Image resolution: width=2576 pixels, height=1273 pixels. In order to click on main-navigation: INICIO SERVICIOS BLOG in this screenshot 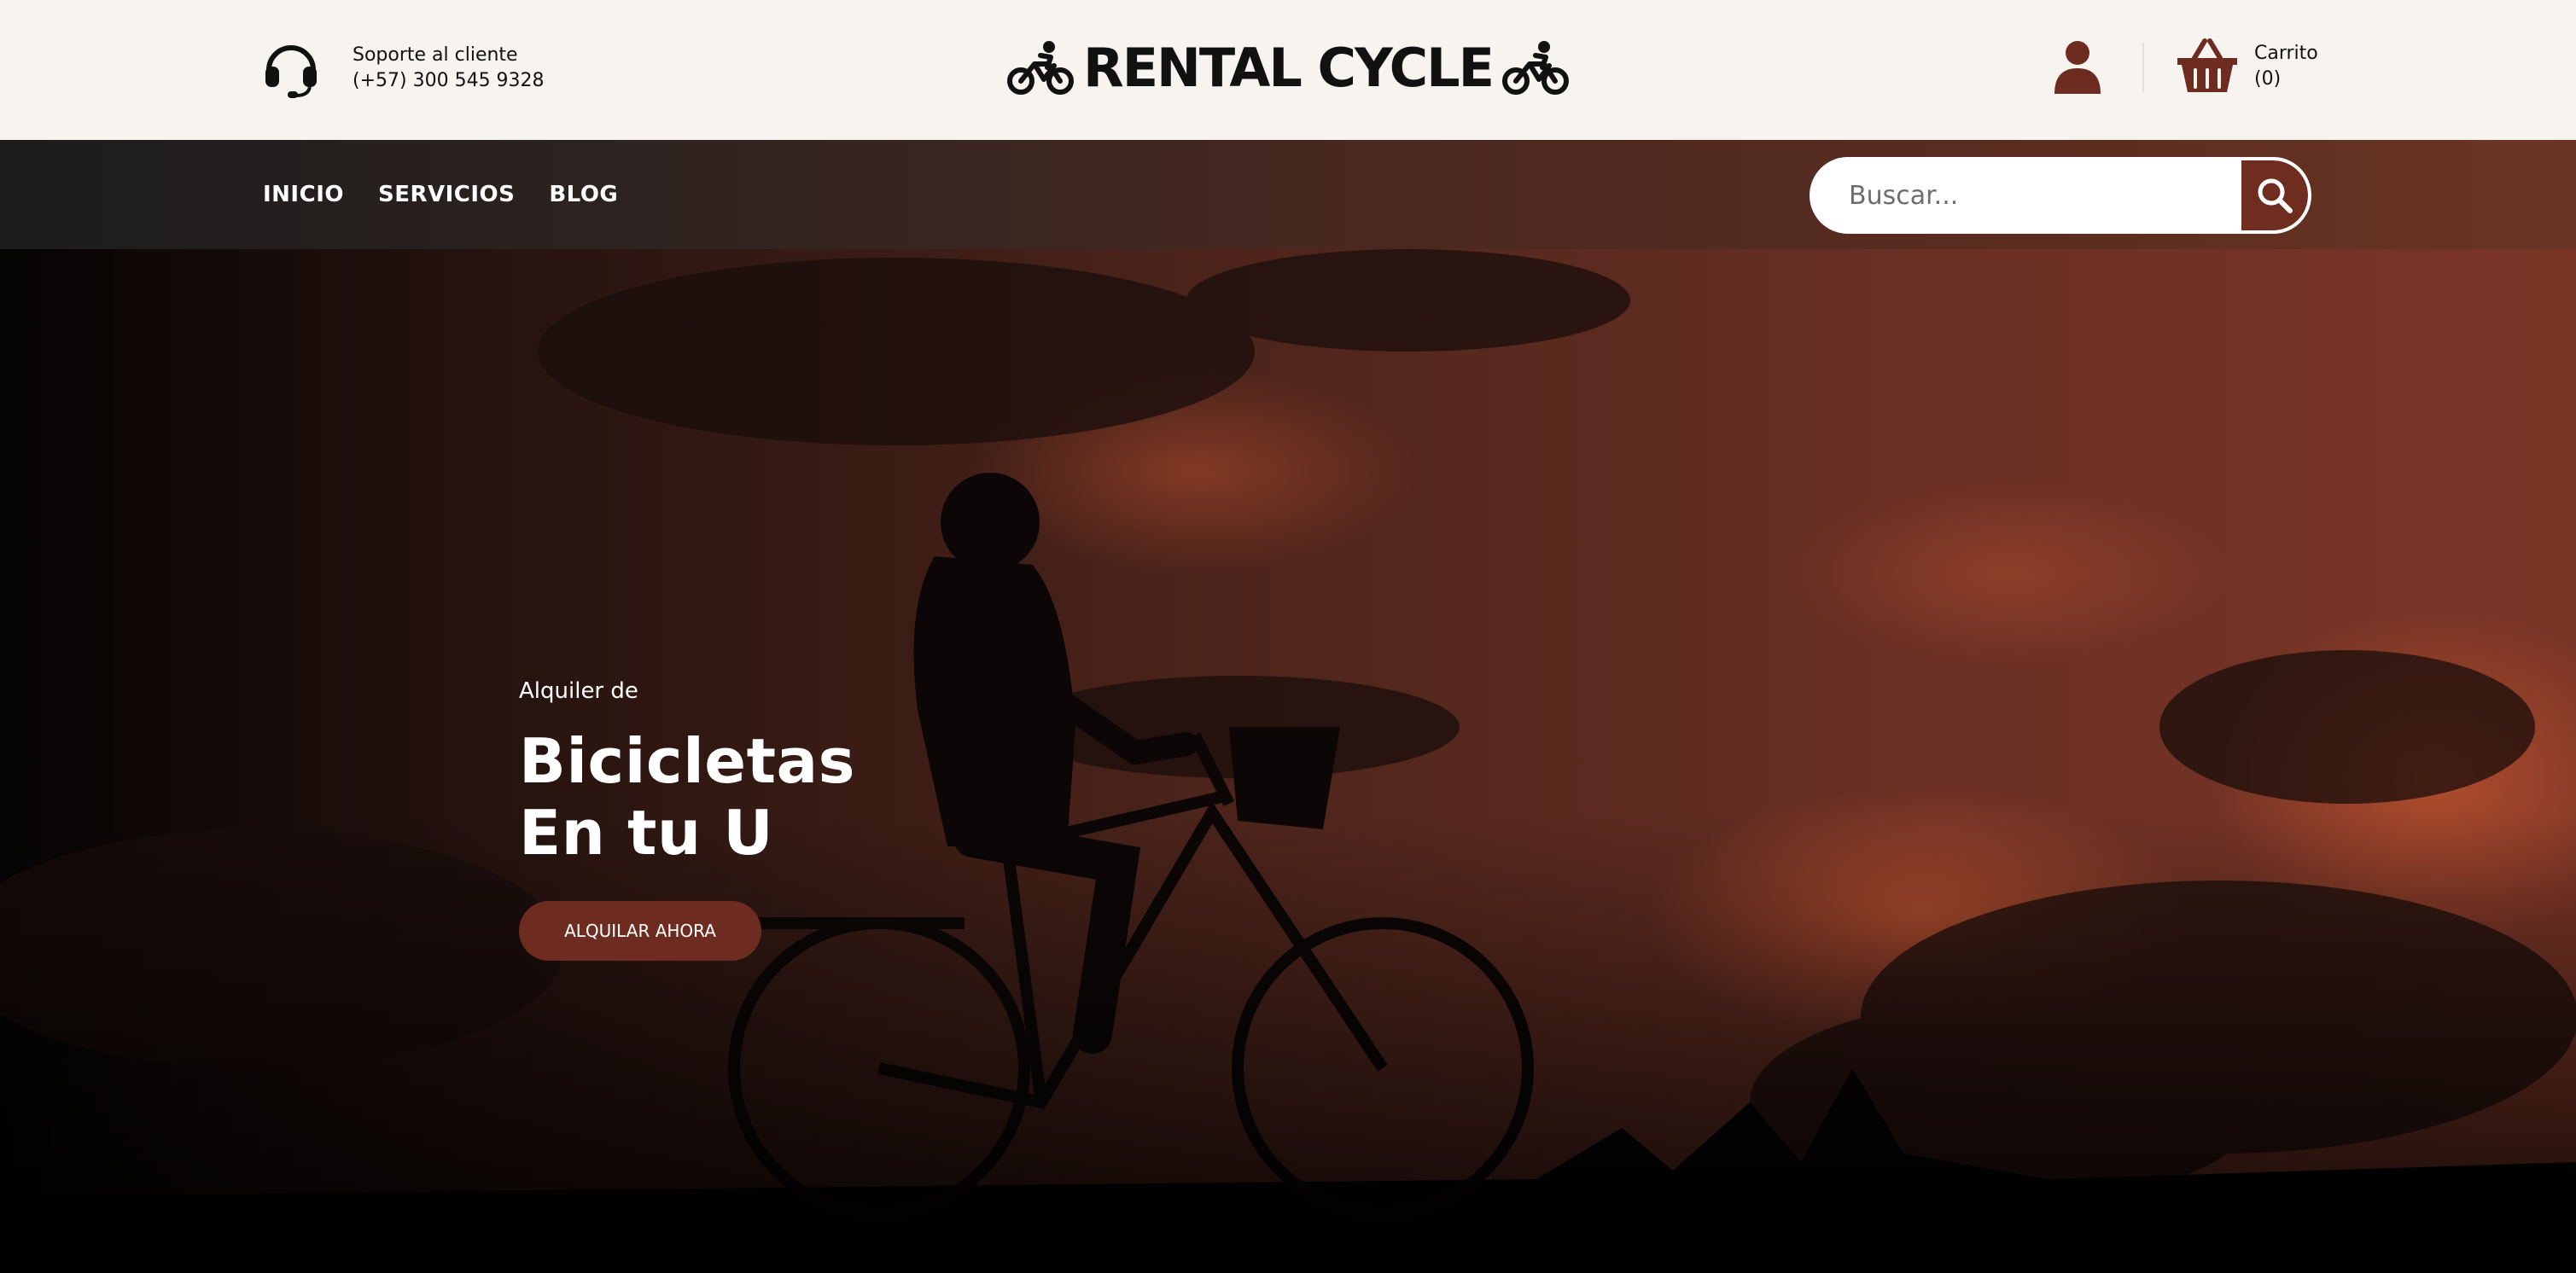, I will do `click(1288, 194)`.